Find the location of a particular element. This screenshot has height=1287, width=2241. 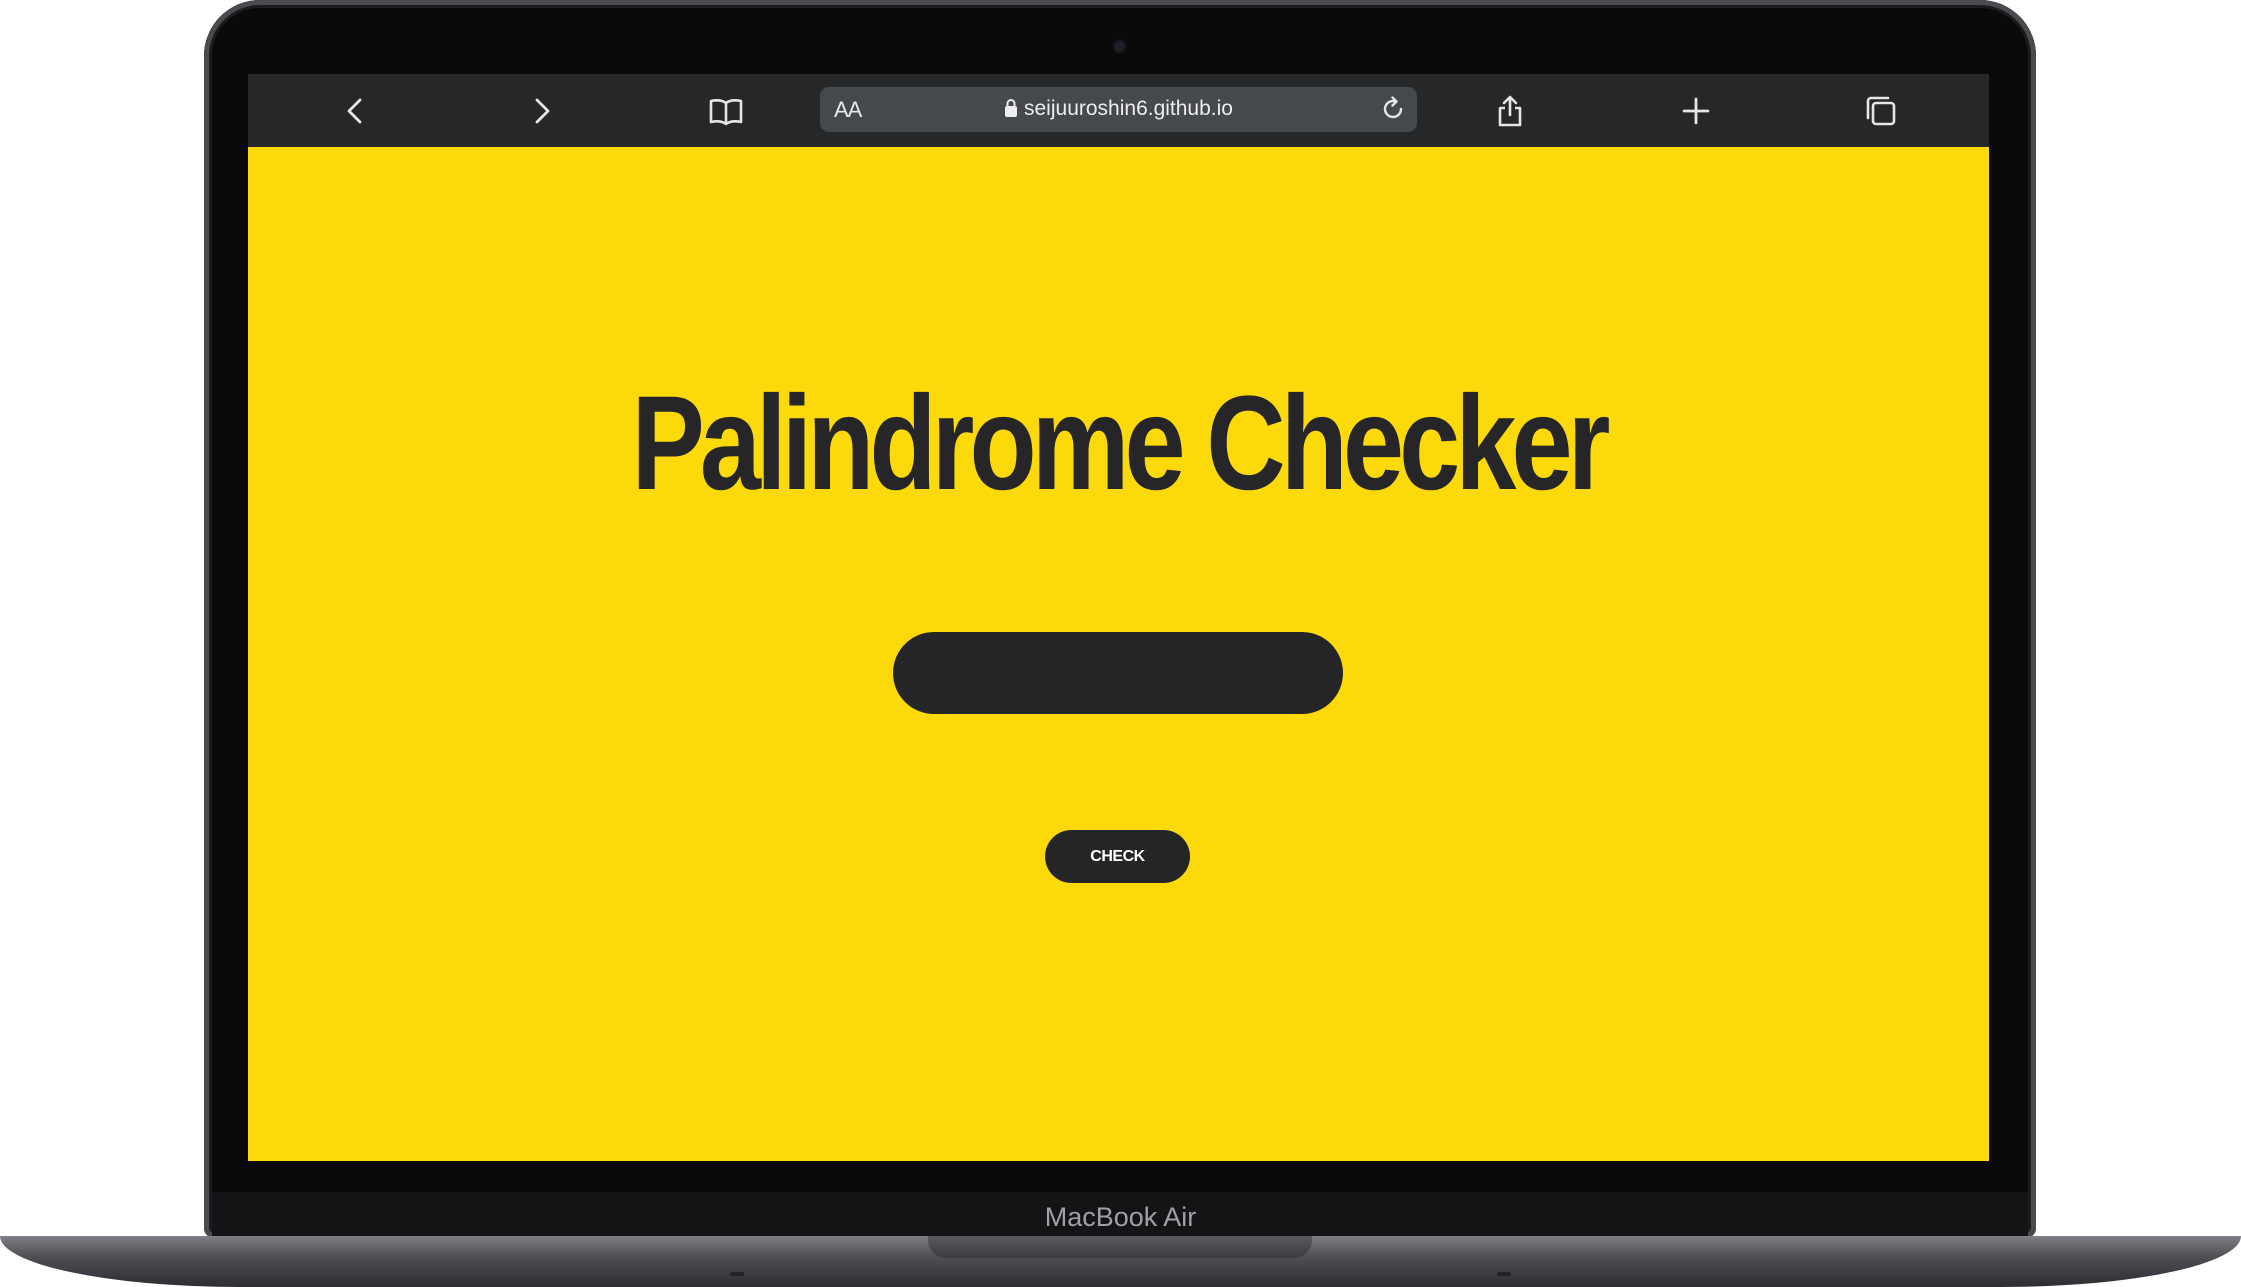

model-label: MacBook Air is located at coordinates (1120, 1217).